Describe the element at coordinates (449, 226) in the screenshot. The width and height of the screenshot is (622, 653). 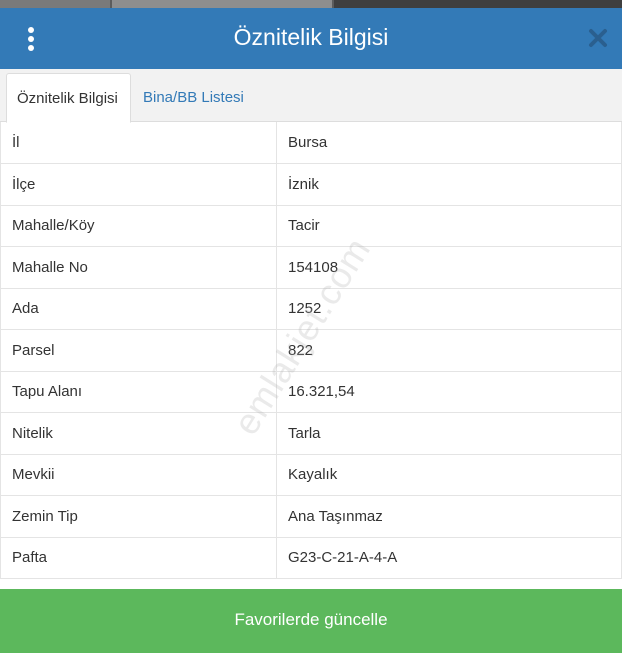
I see `attribute-value: Tacir` at that location.